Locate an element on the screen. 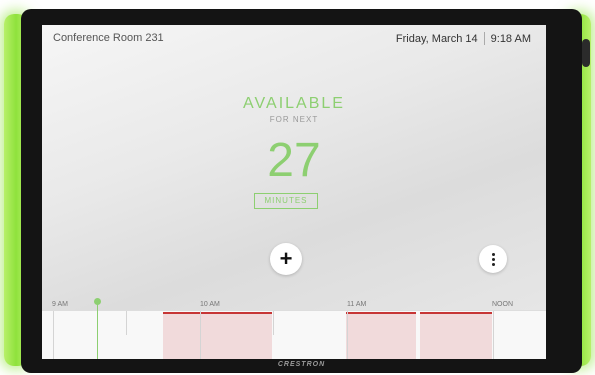 Image resolution: width=595 pixels, height=375 pixels. room-name: Conference Room 231 is located at coordinates (108, 38).